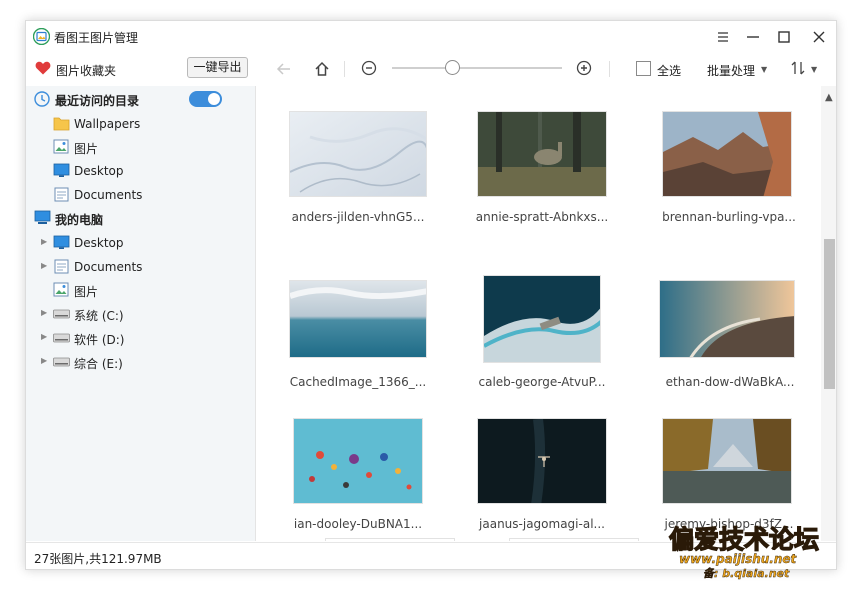  I want to click on sidebar-item-label: 图片, so click(86, 292).